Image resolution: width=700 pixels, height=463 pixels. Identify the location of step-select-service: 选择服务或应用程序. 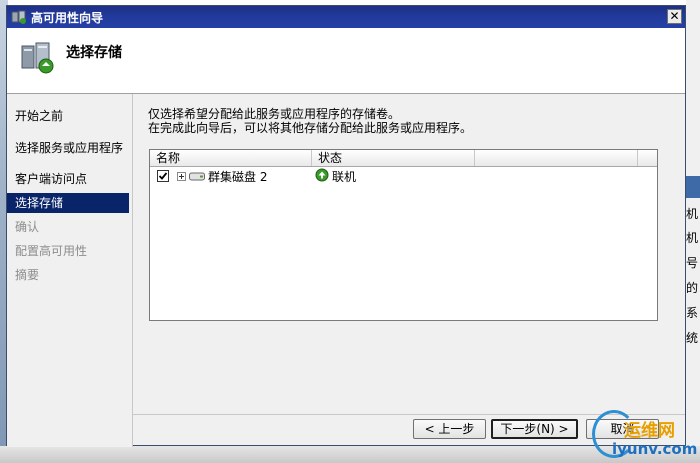
(68, 148).